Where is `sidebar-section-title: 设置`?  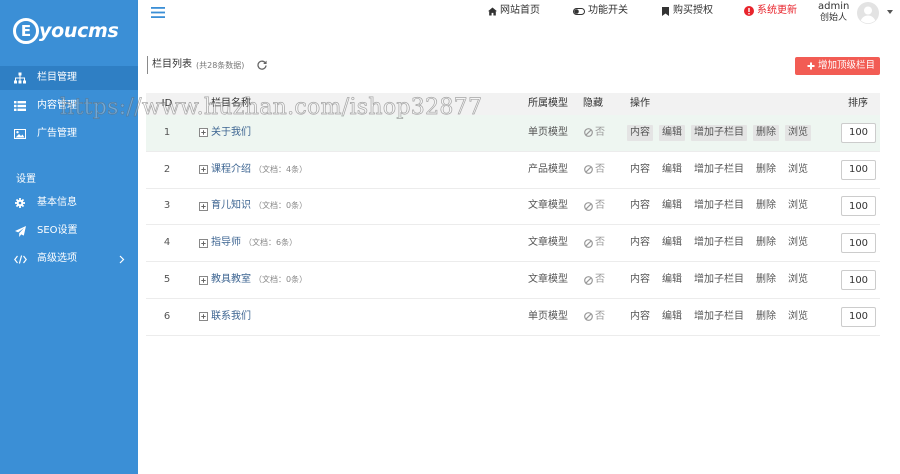 sidebar-section-title: 设置 is located at coordinates (26, 179).